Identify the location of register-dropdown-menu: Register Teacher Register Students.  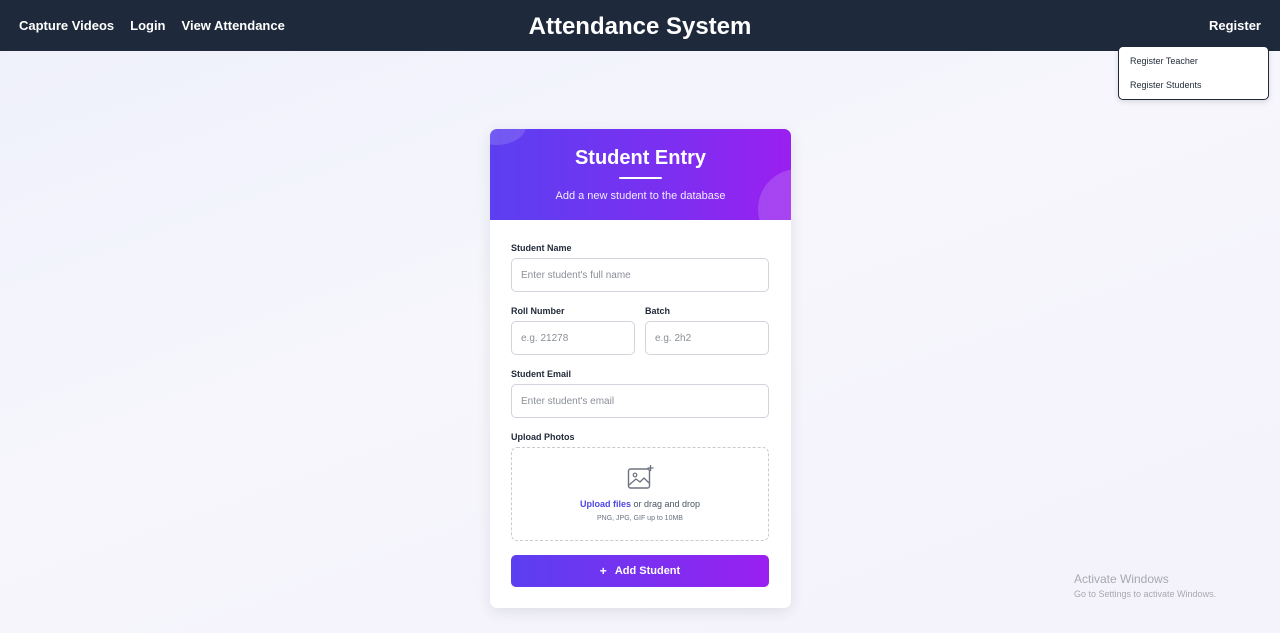
(1193, 73).